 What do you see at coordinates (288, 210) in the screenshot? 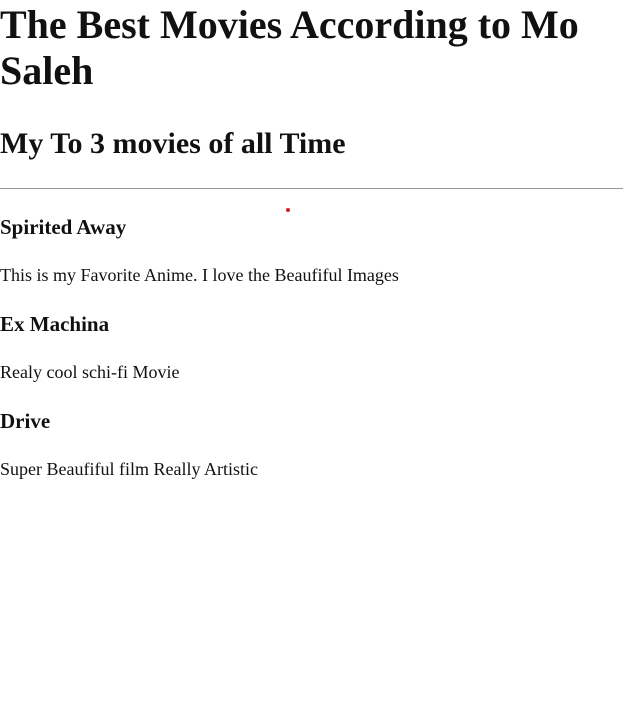
I see `red-dot-marker` at bounding box center [288, 210].